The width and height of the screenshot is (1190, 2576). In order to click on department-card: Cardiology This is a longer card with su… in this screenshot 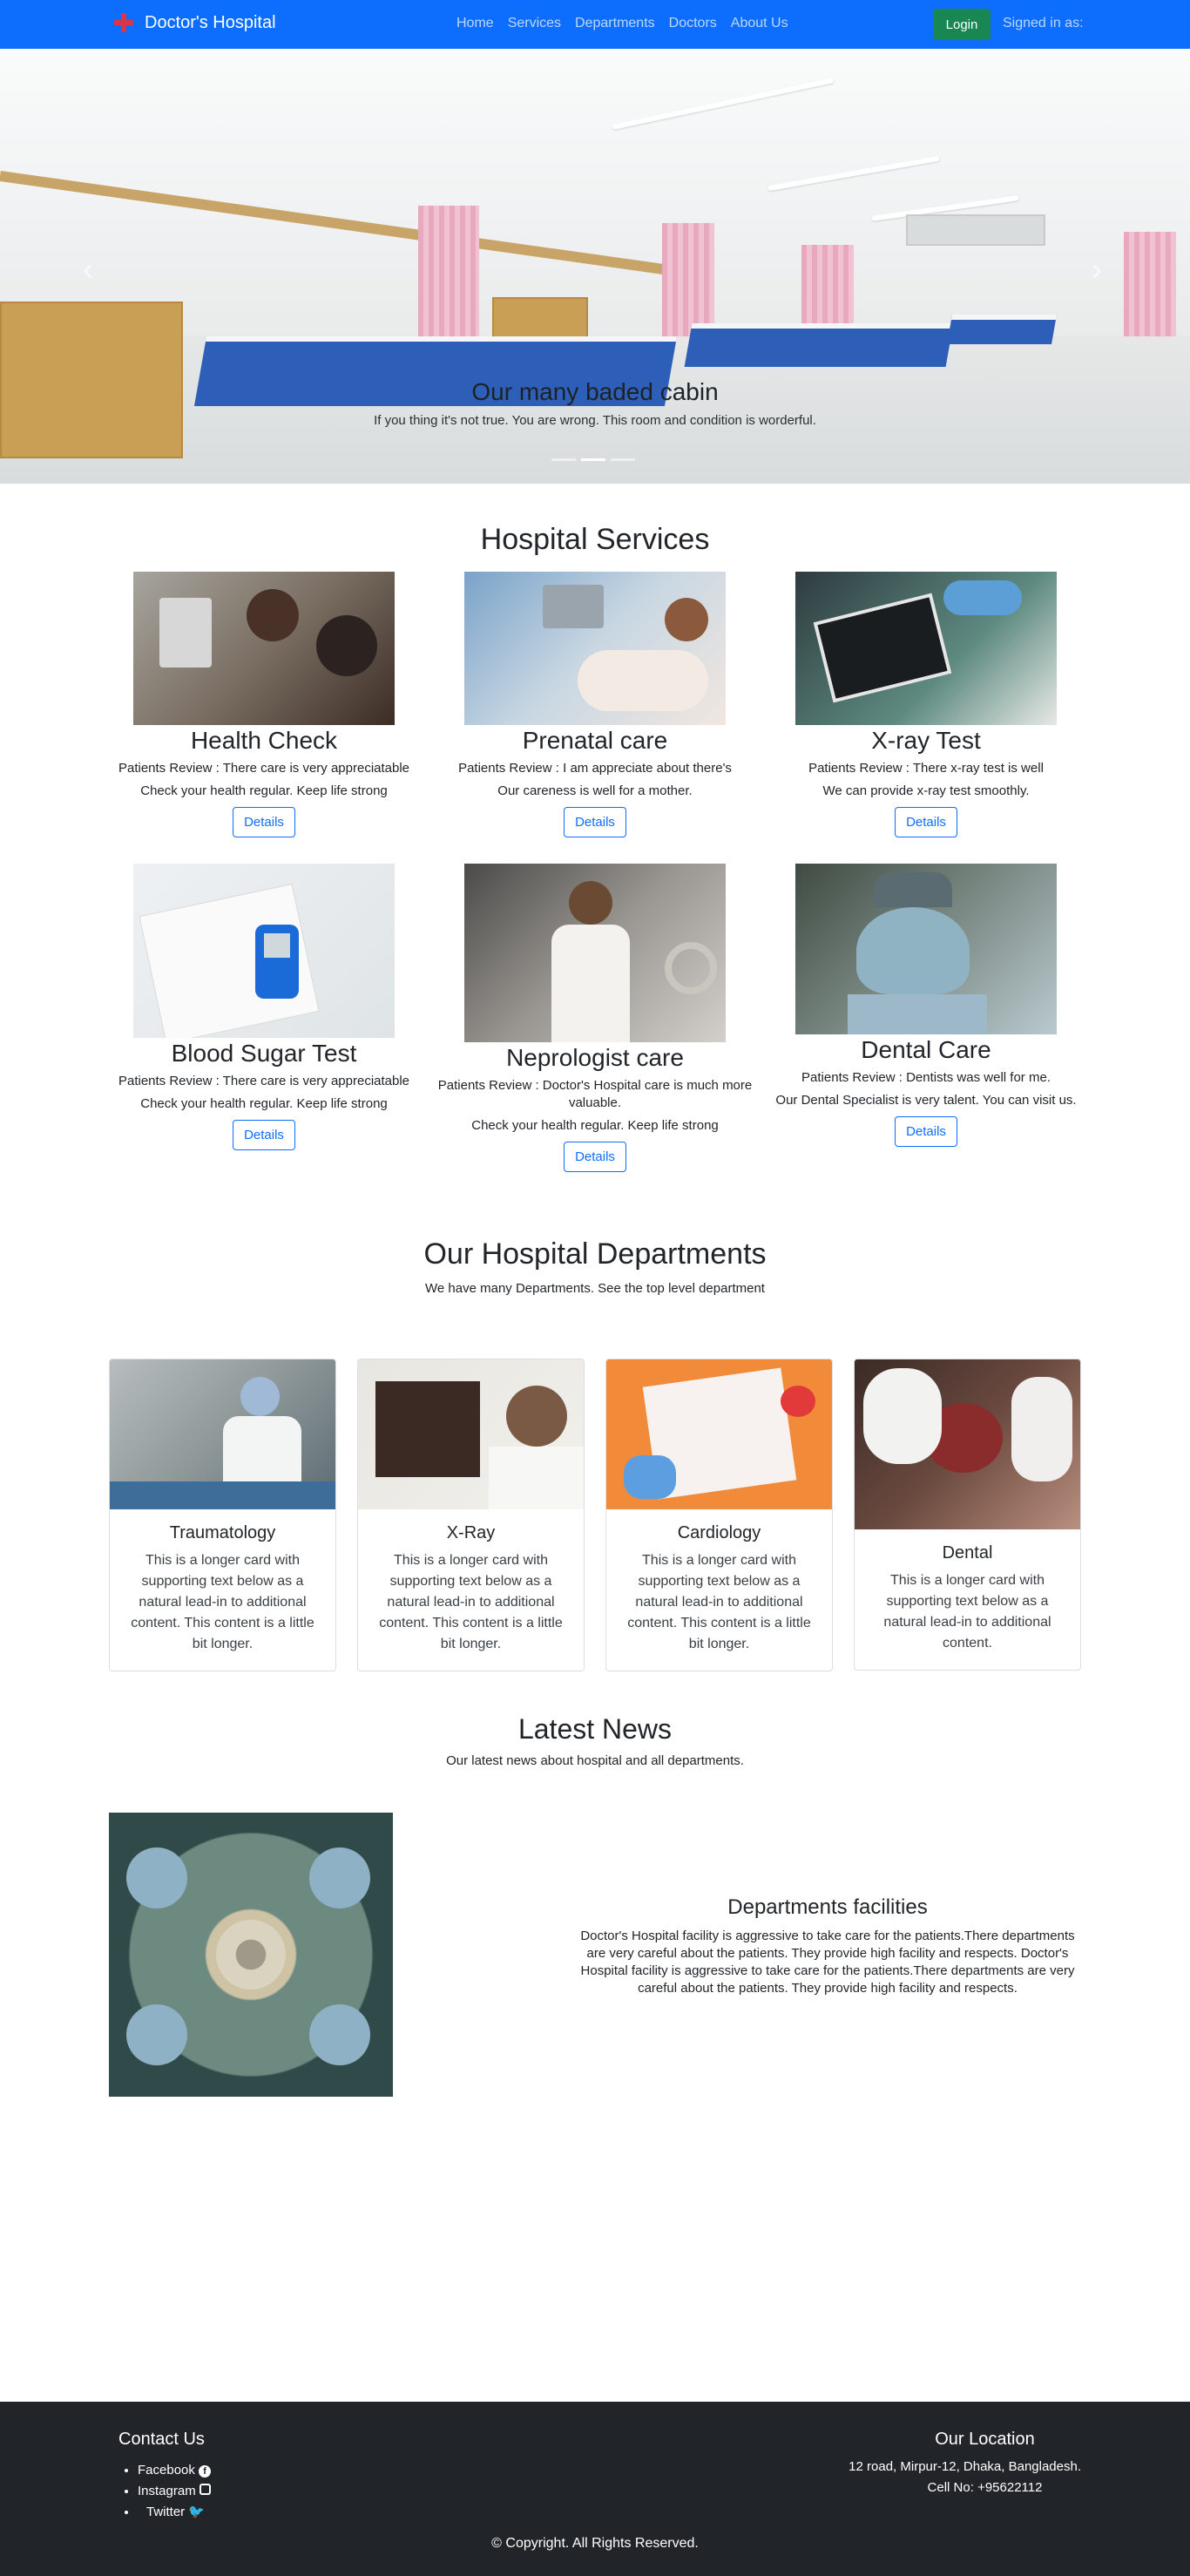, I will do `click(719, 1515)`.